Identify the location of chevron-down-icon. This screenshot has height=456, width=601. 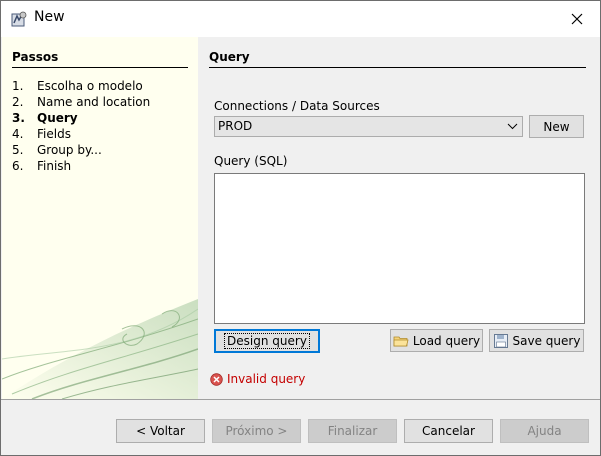
(512, 126).